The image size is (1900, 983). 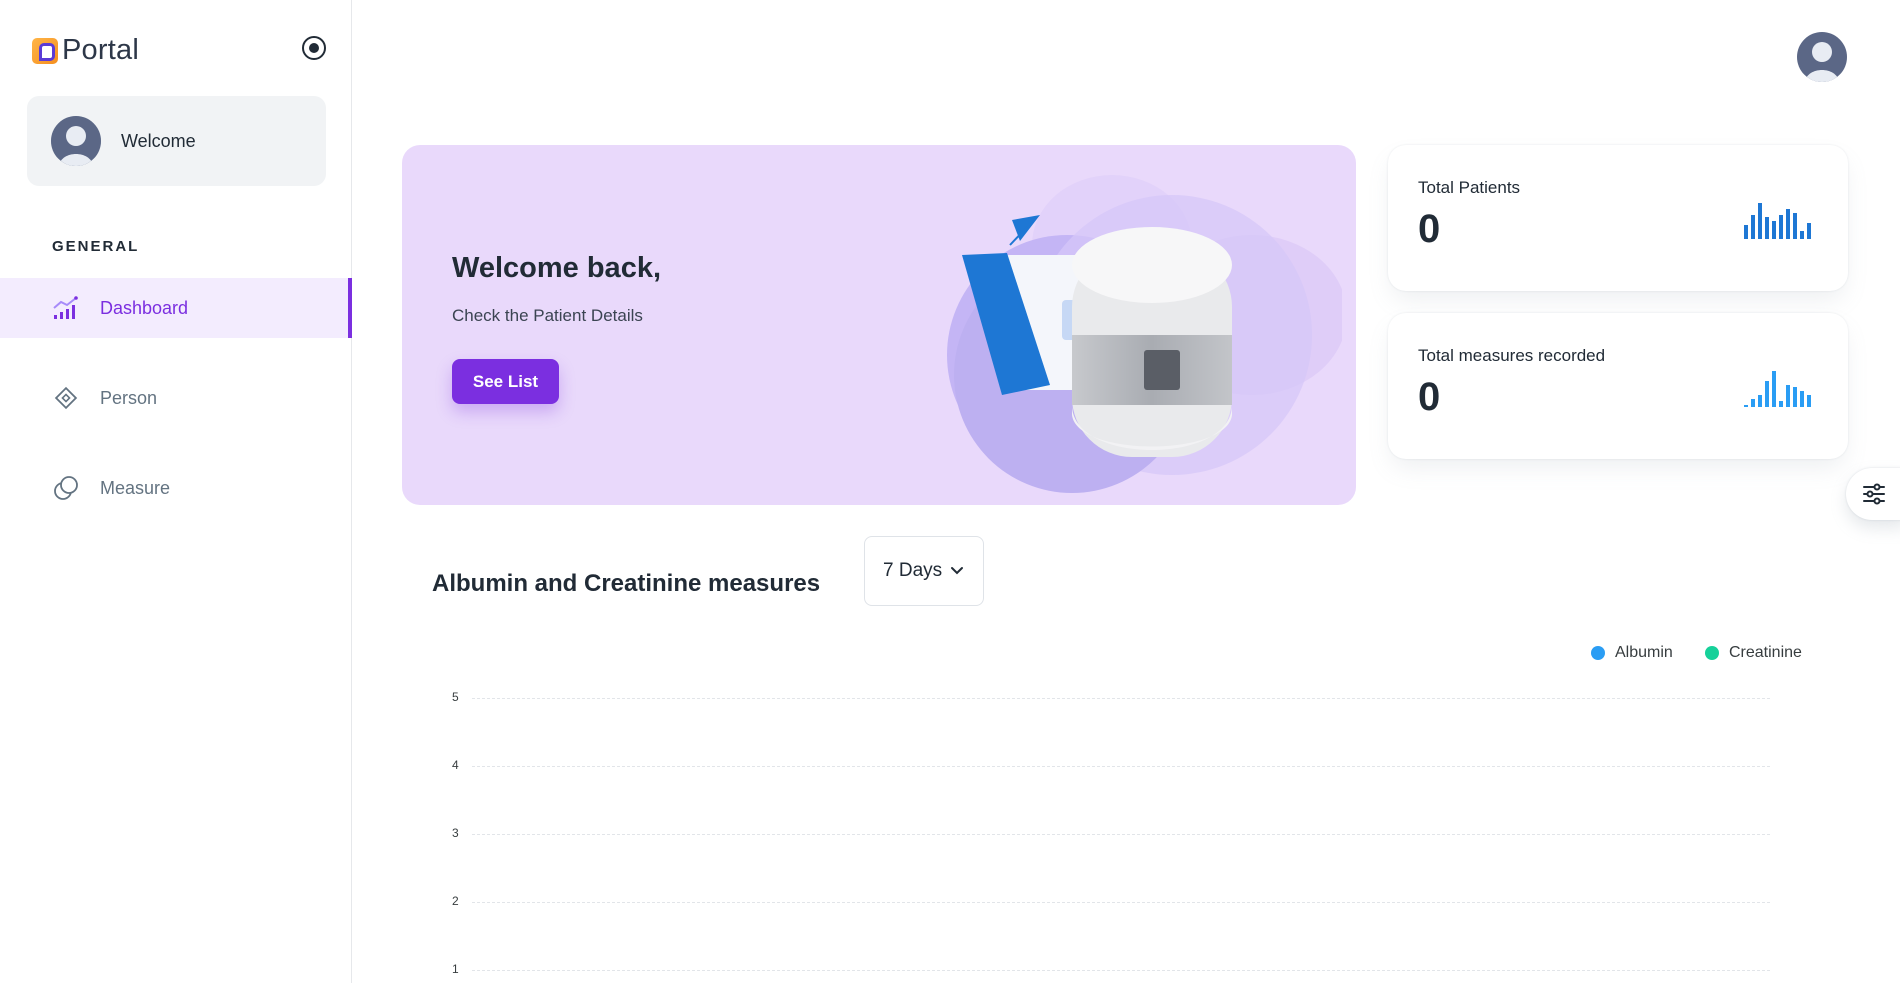 What do you see at coordinates (1618, 218) in the screenshot?
I see `stat-card-total-patients: Total Patients 0` at bounding box center [1618, 218].